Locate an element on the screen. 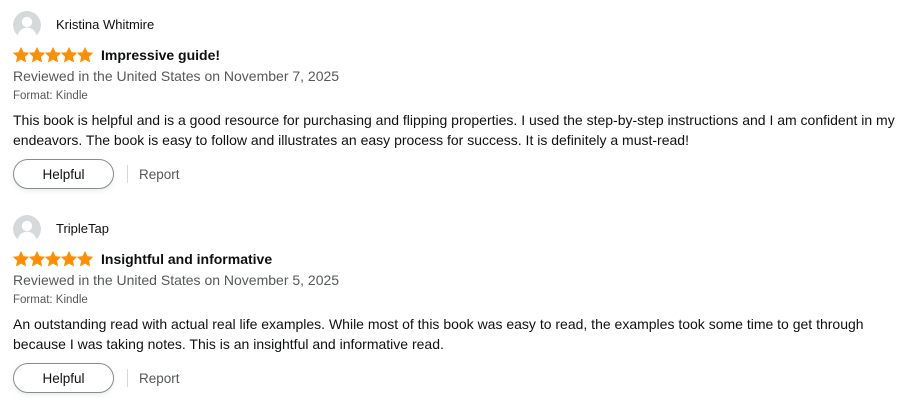  review-title-row: Impressive guide! is located at coordinates (116, 55).